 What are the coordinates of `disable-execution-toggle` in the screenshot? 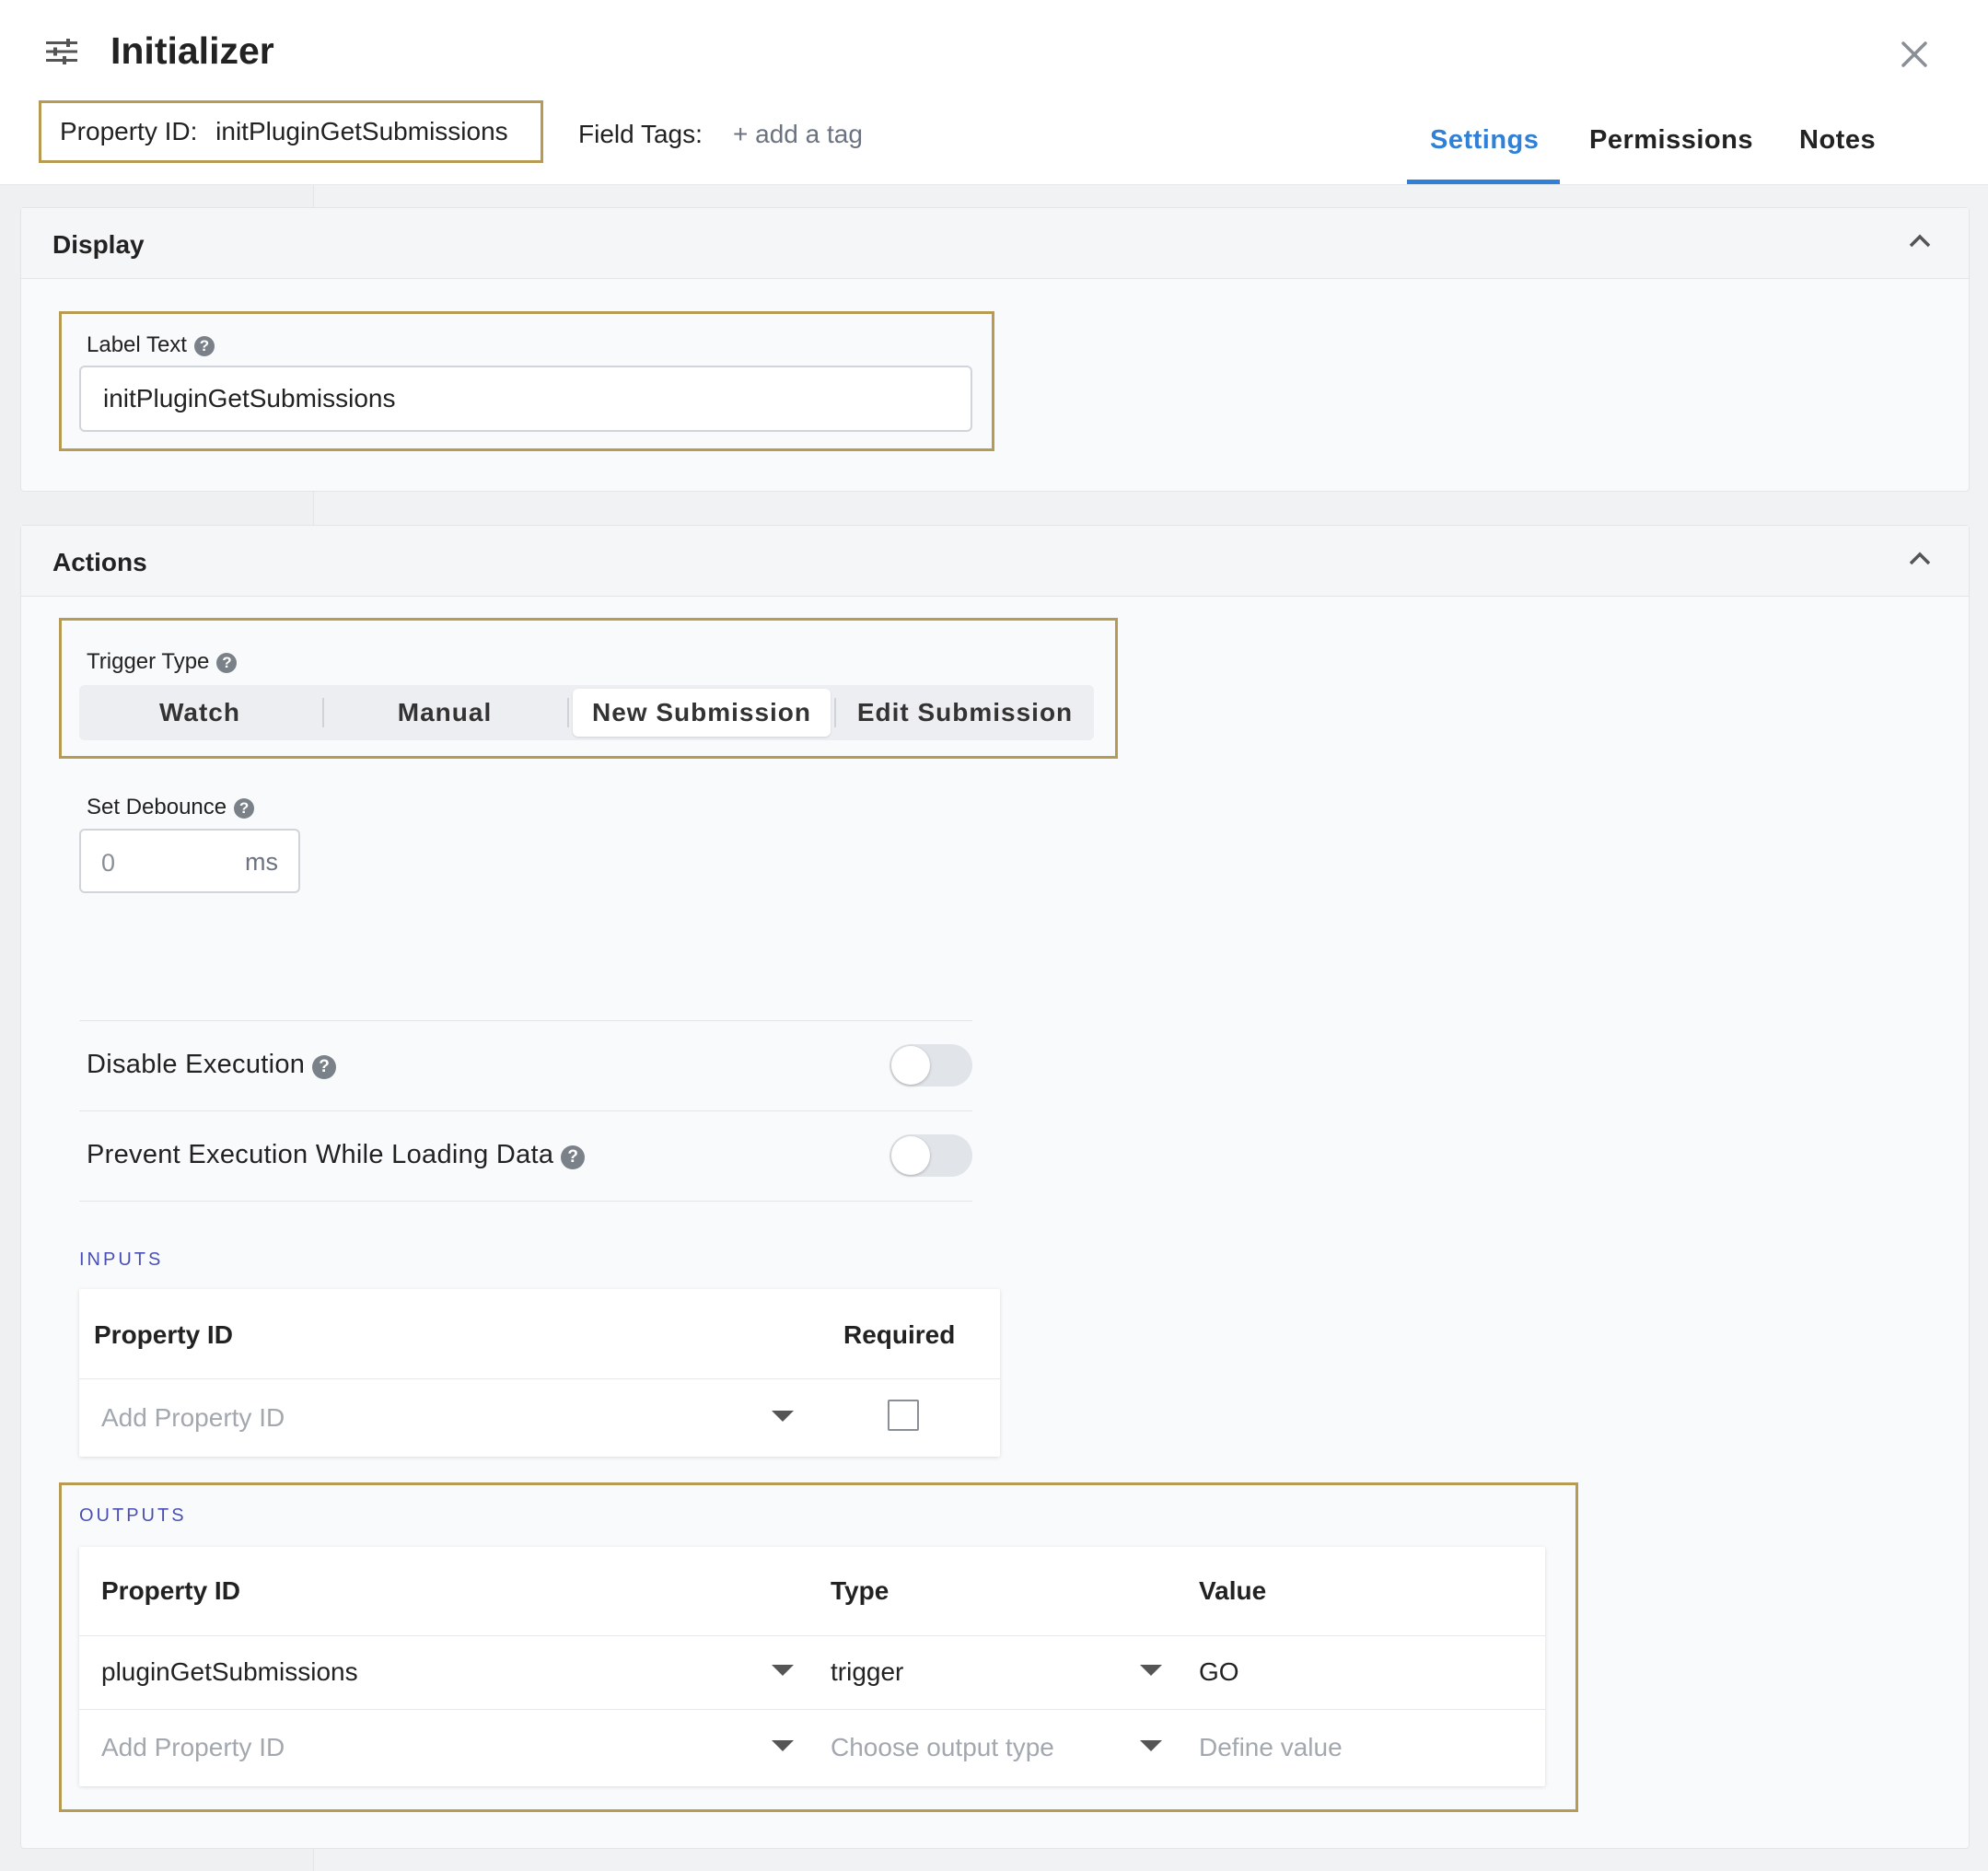 It's located at (931, 1065).